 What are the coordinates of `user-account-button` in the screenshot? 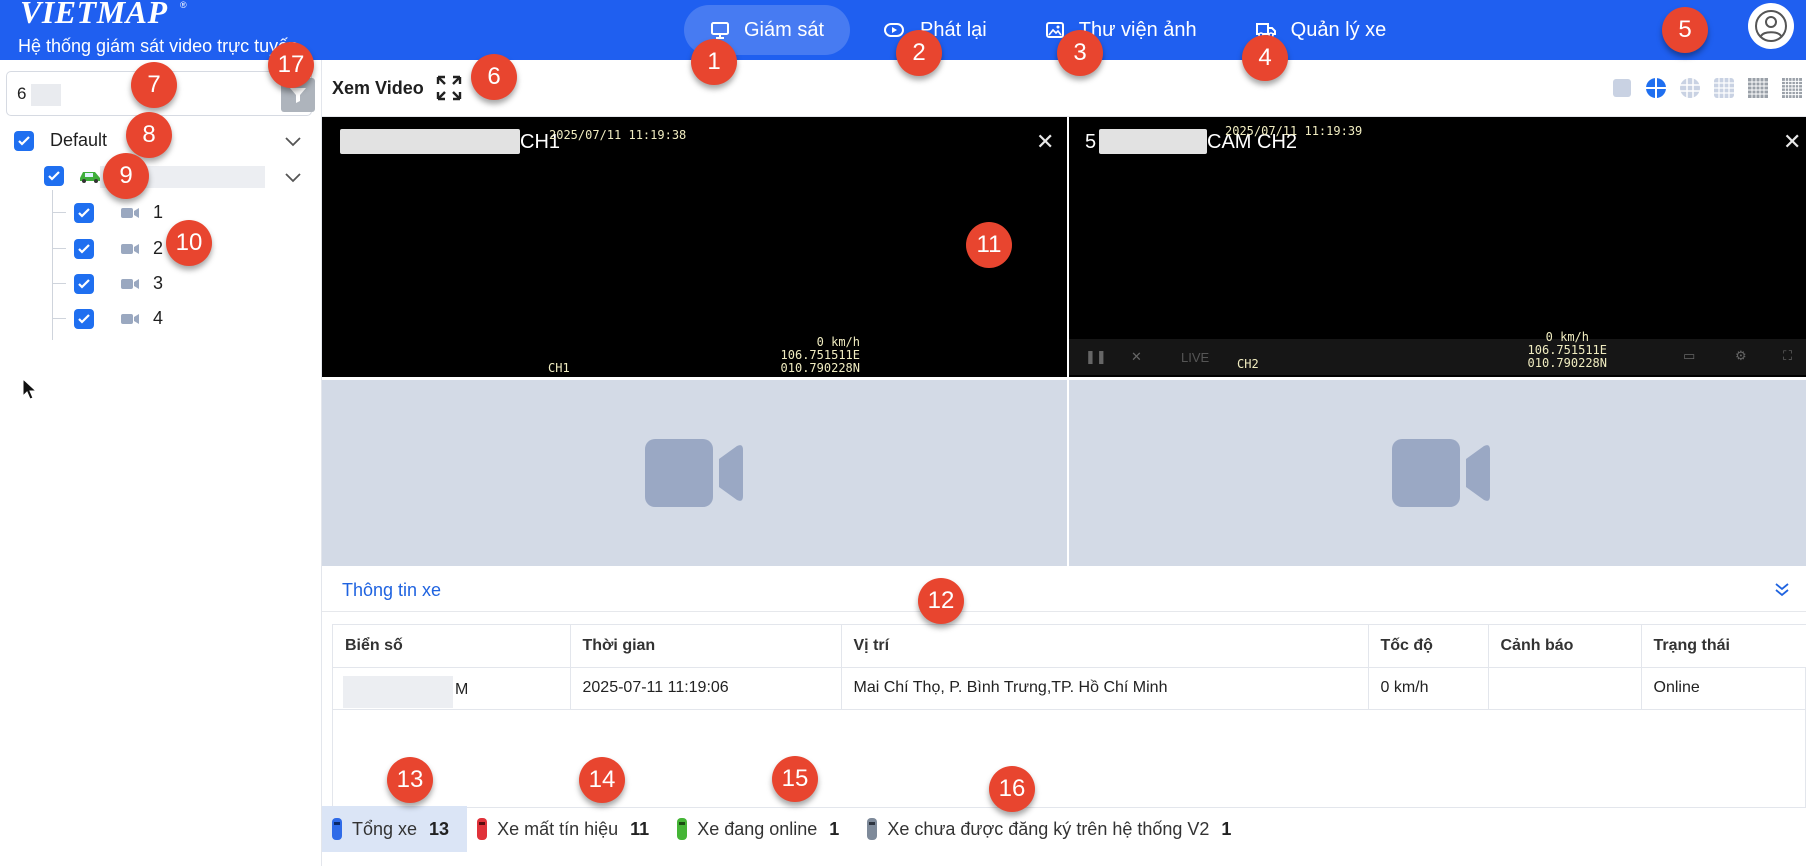 It's located at (1771, 26).